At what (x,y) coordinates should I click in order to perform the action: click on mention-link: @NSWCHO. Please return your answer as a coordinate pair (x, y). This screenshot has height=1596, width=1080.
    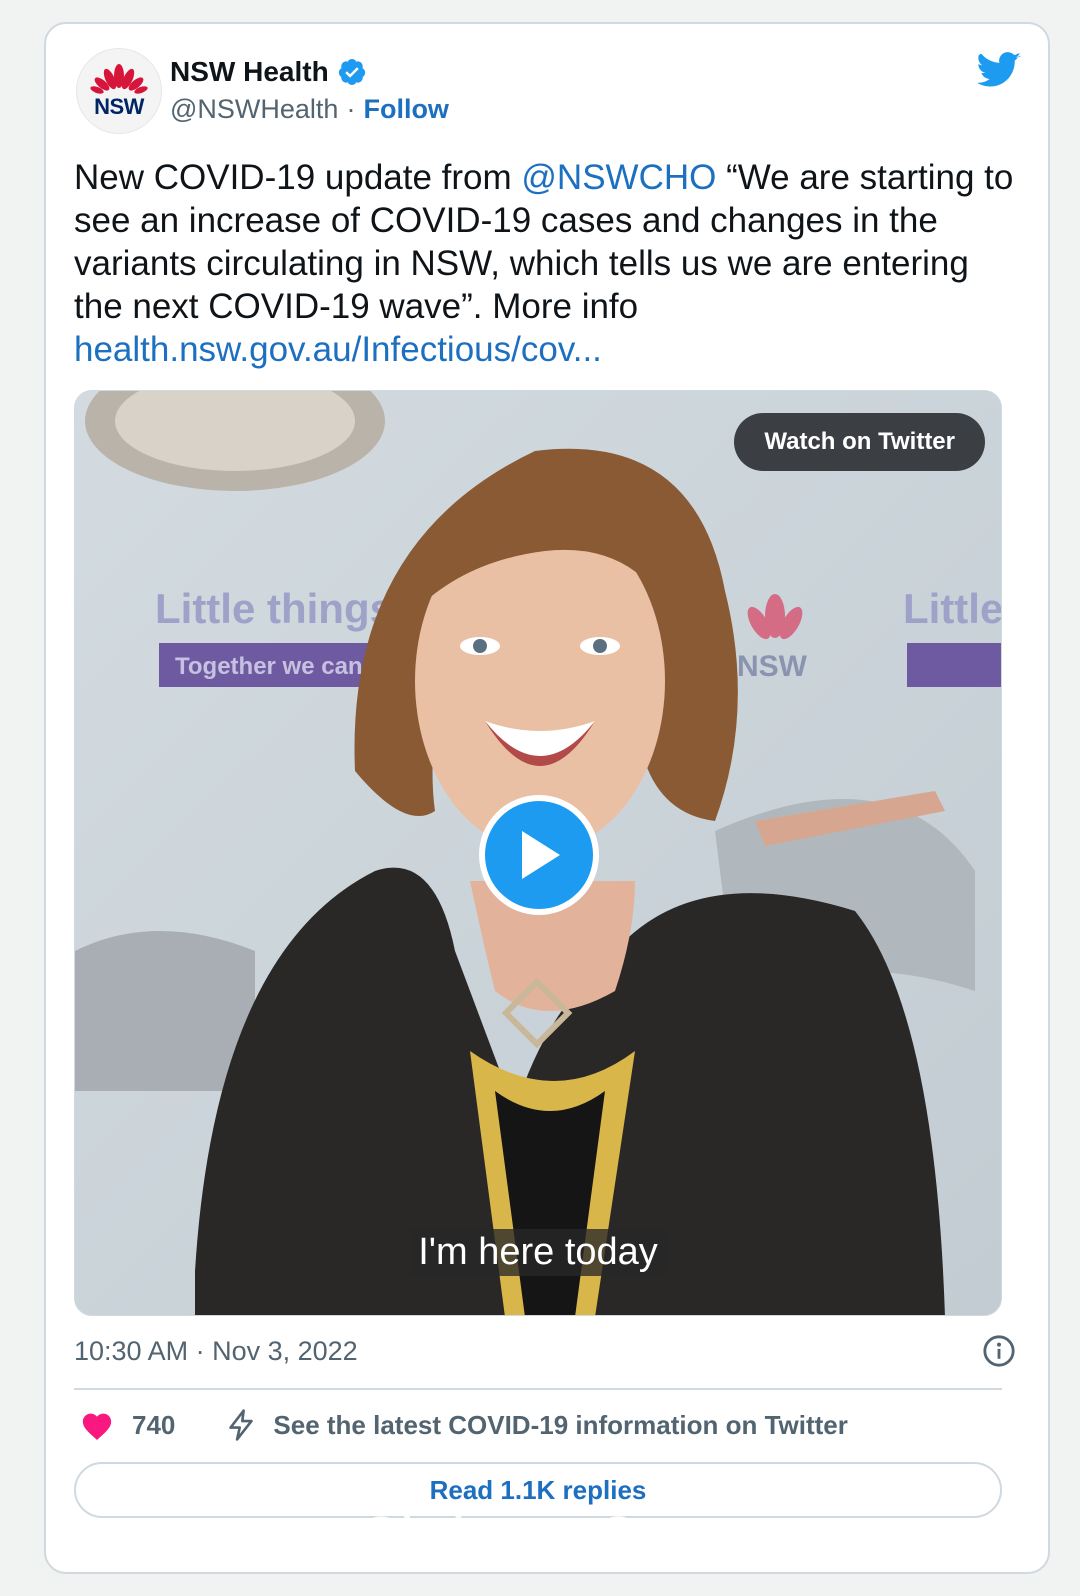
    Looking at the image, I should click on (618, 177).